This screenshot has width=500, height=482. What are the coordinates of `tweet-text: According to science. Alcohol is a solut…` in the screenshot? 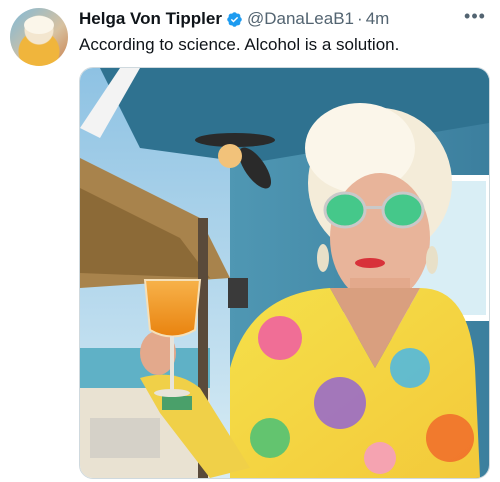 It's located at (239, 44).